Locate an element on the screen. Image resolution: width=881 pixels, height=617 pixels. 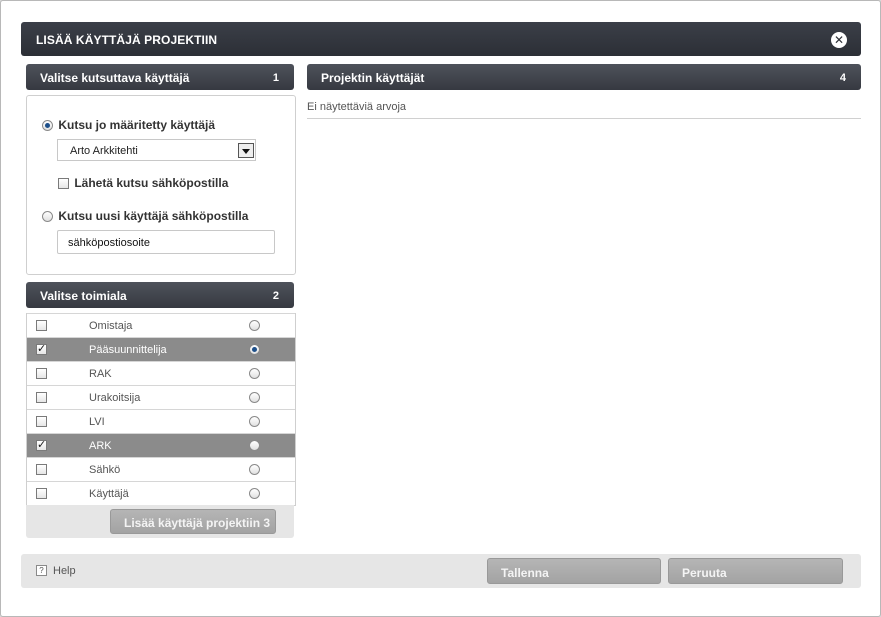
role-row: Sähkö is located at coordinates (161, 469).